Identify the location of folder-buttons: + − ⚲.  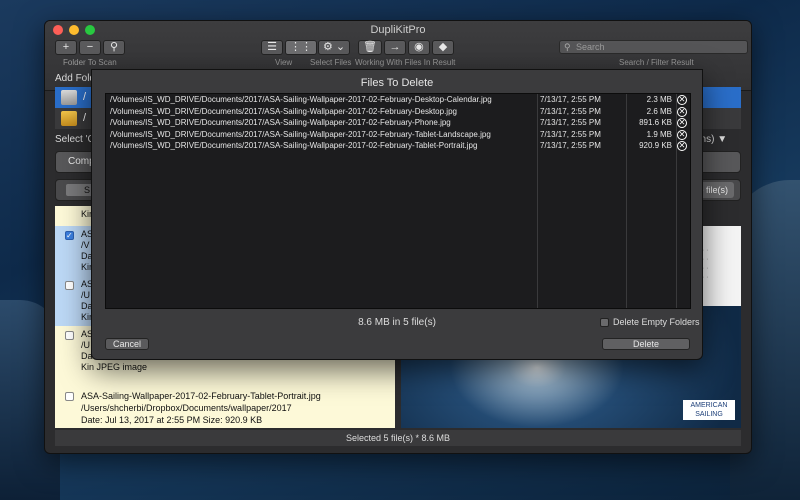
(90, 47).